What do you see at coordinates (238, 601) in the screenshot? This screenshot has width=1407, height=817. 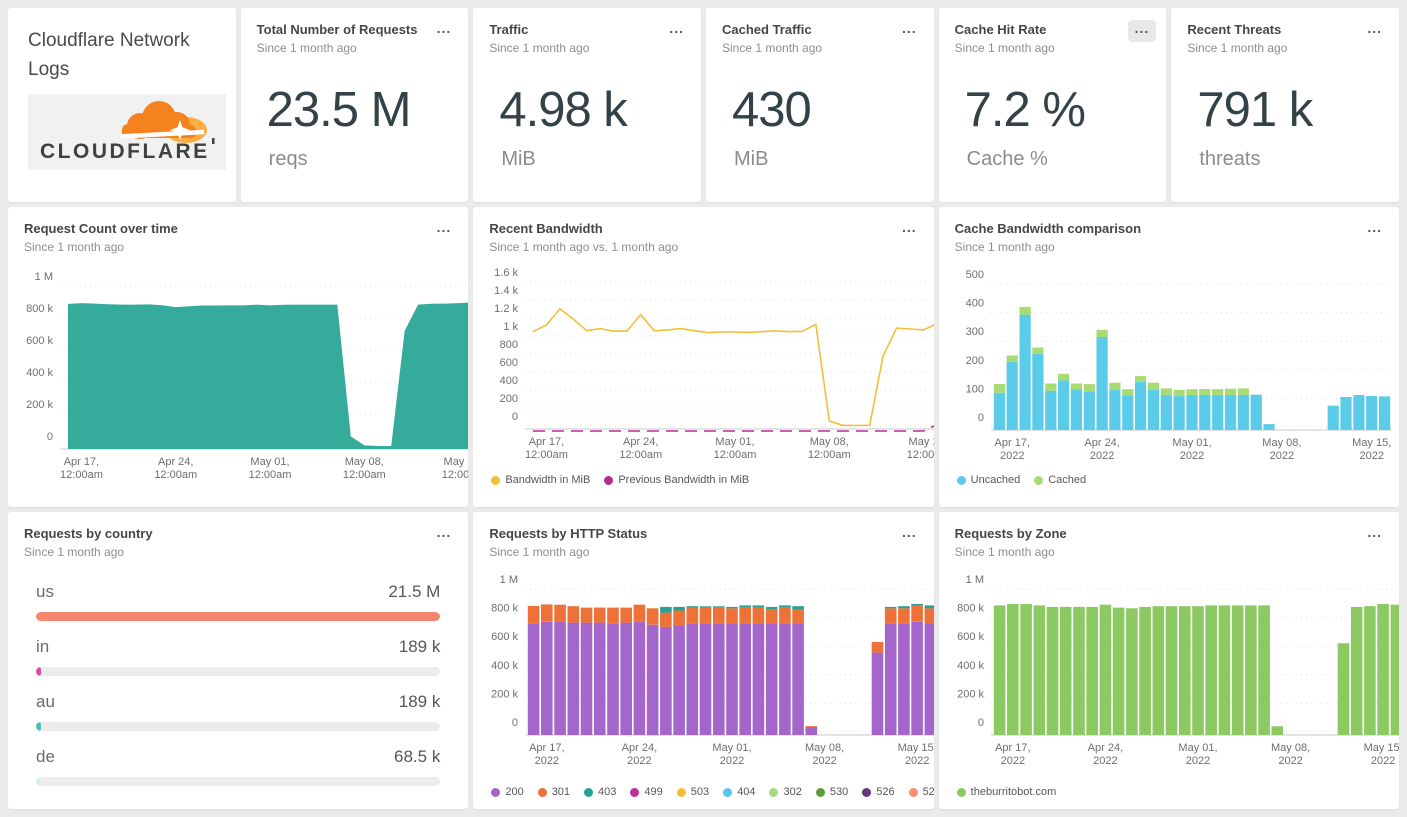 I see `country-row: us 21.5 M` at bounding box center [238, 601].